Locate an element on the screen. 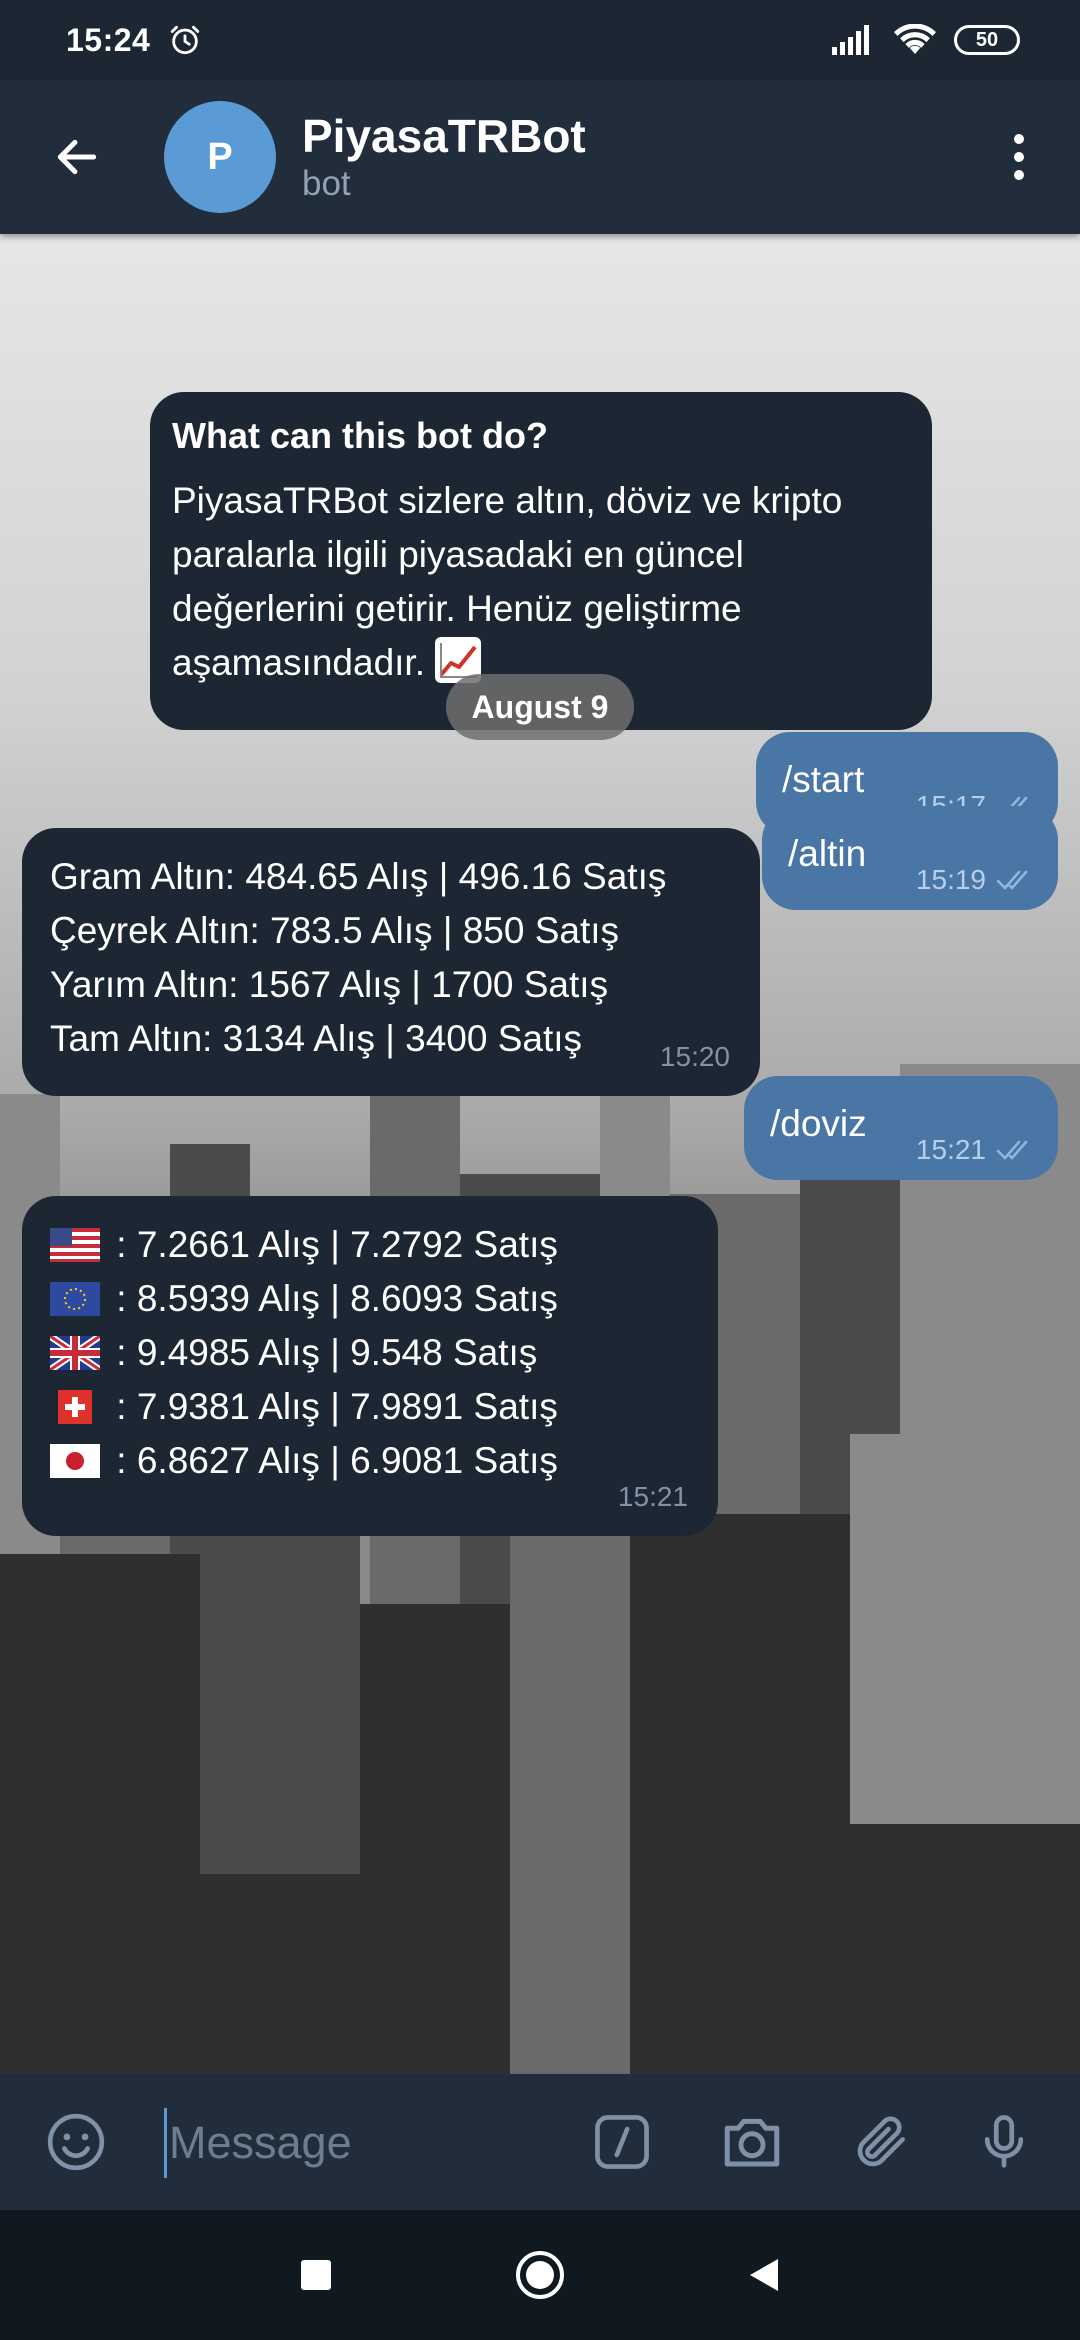 This screenshot has height=2340, width=1080. signal-icon is located at coordinates (850, 40).